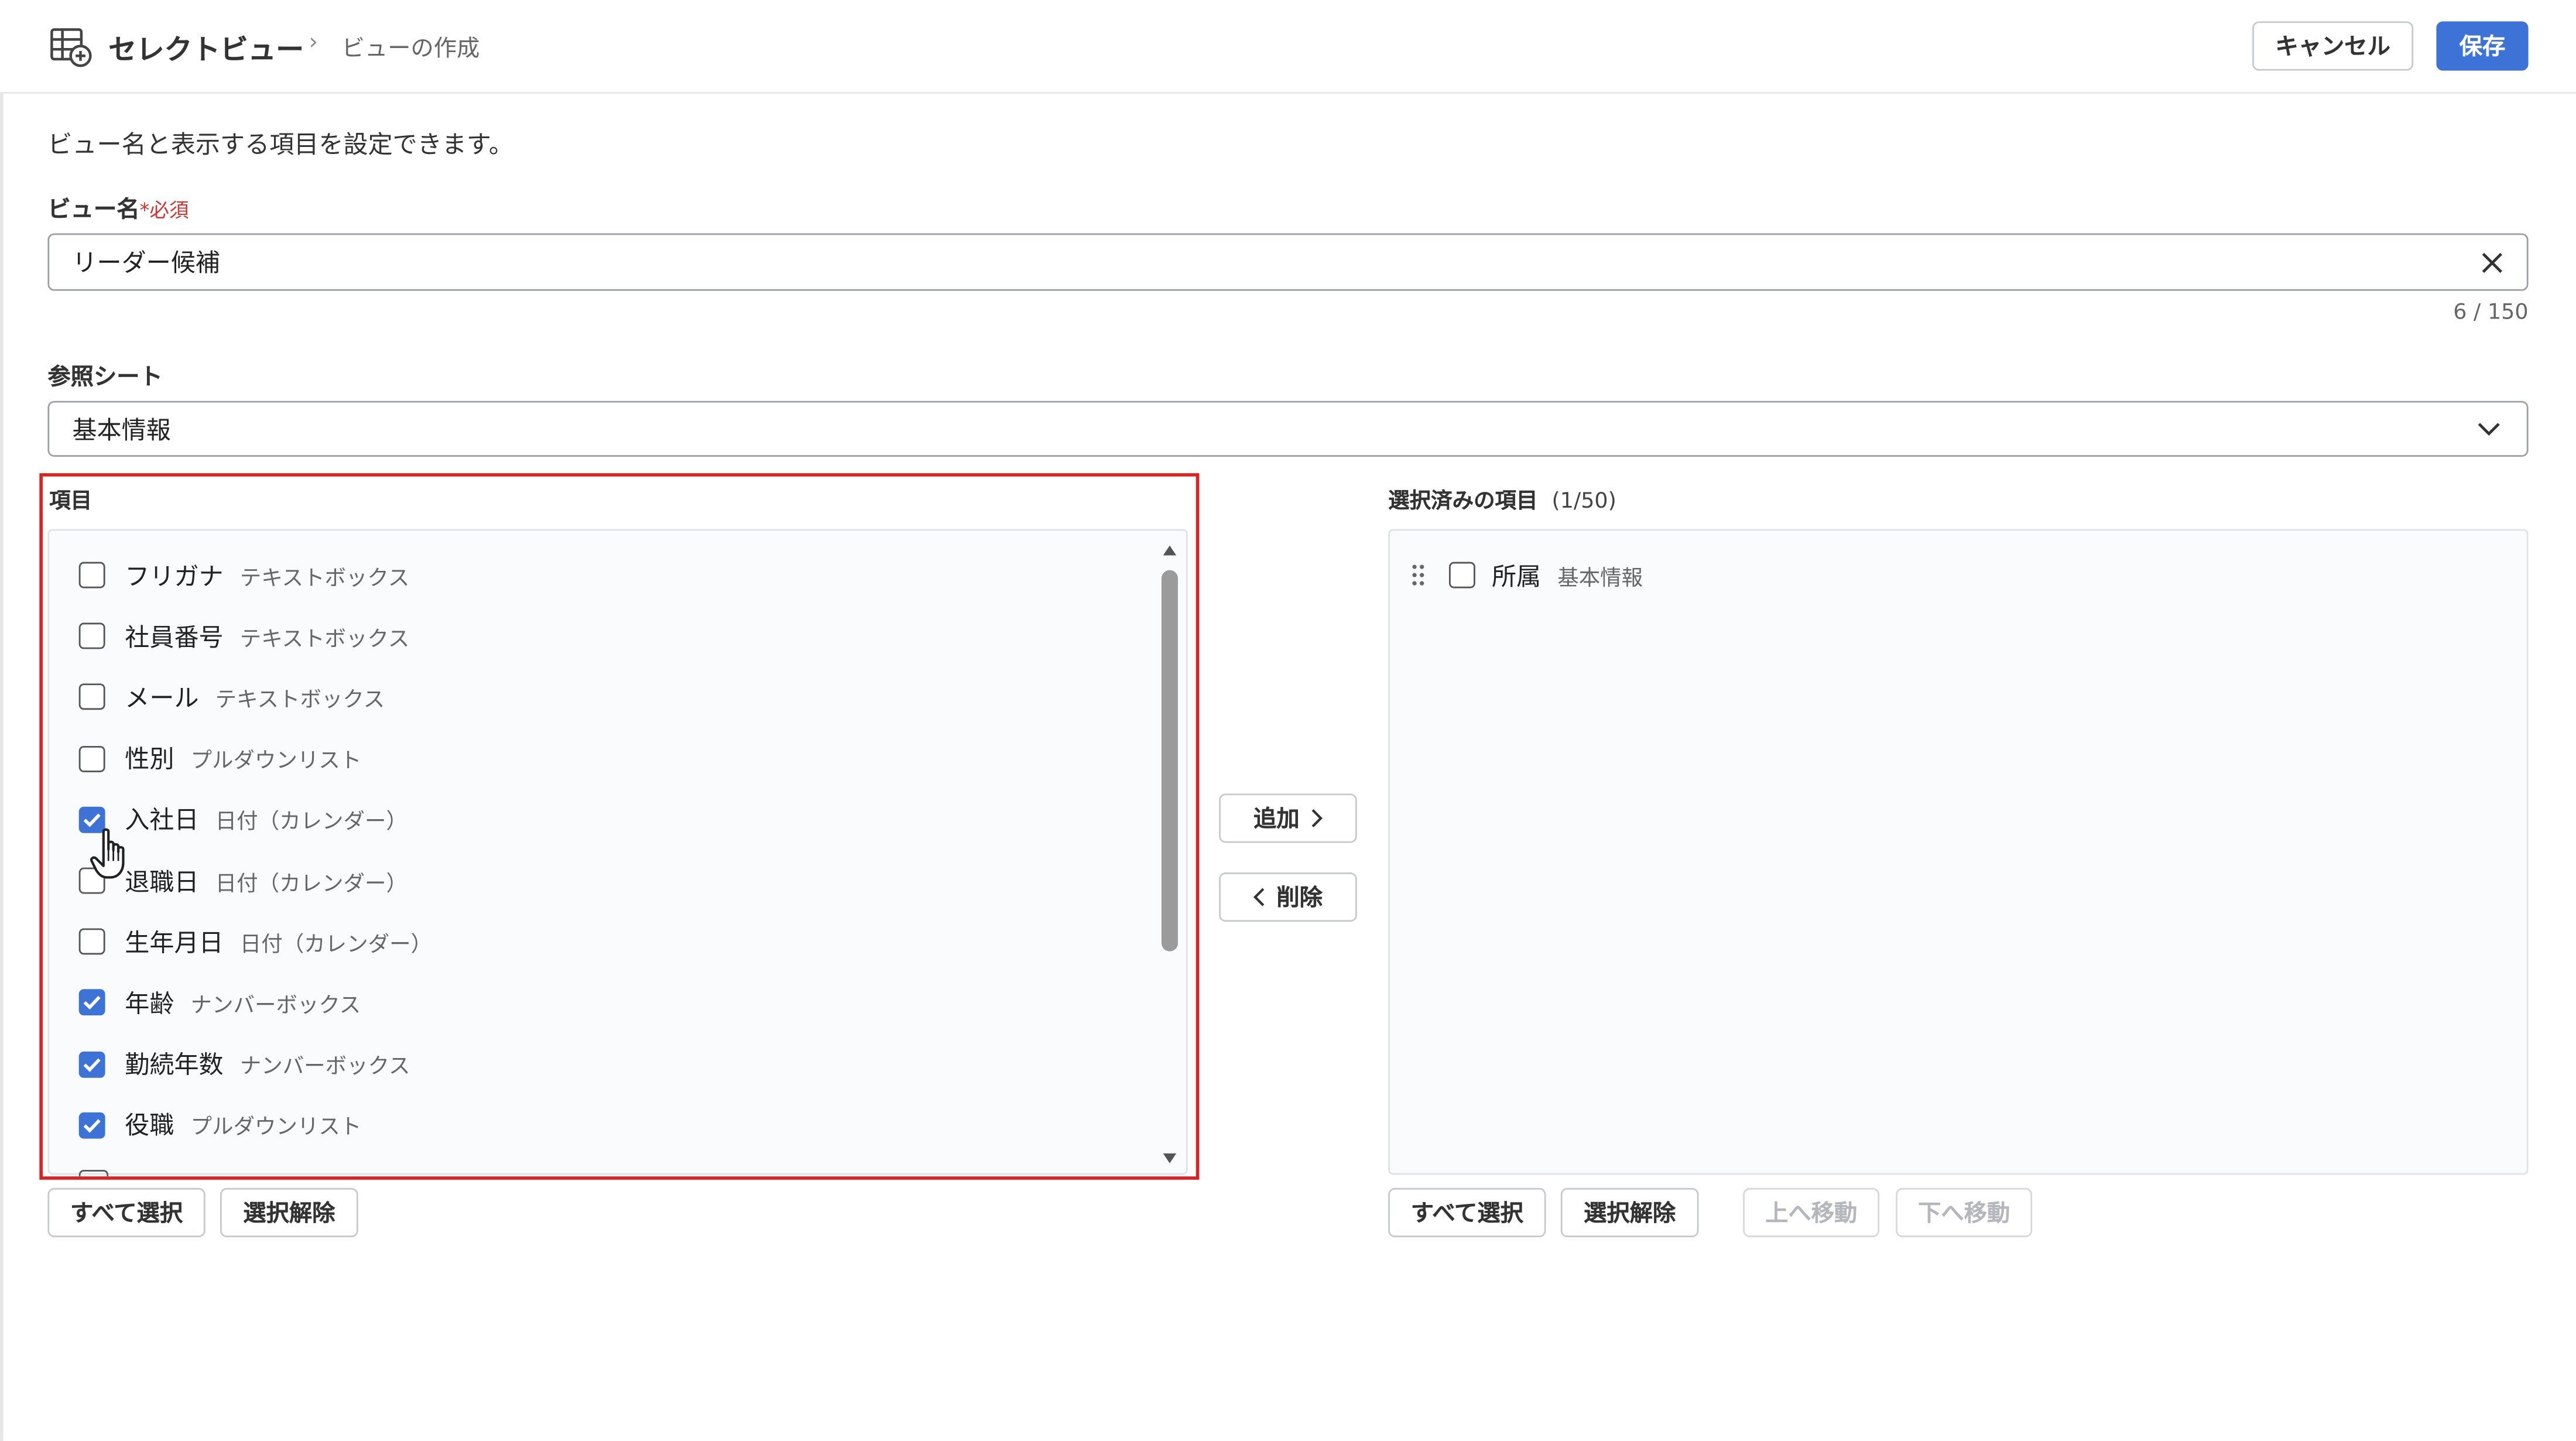 Image resolution: width=2576 pixels, height=1441 pixels. Describe the element at coordinates (1583, 503) in the screenshot. I see `selected-count: (1/50)` at that location.